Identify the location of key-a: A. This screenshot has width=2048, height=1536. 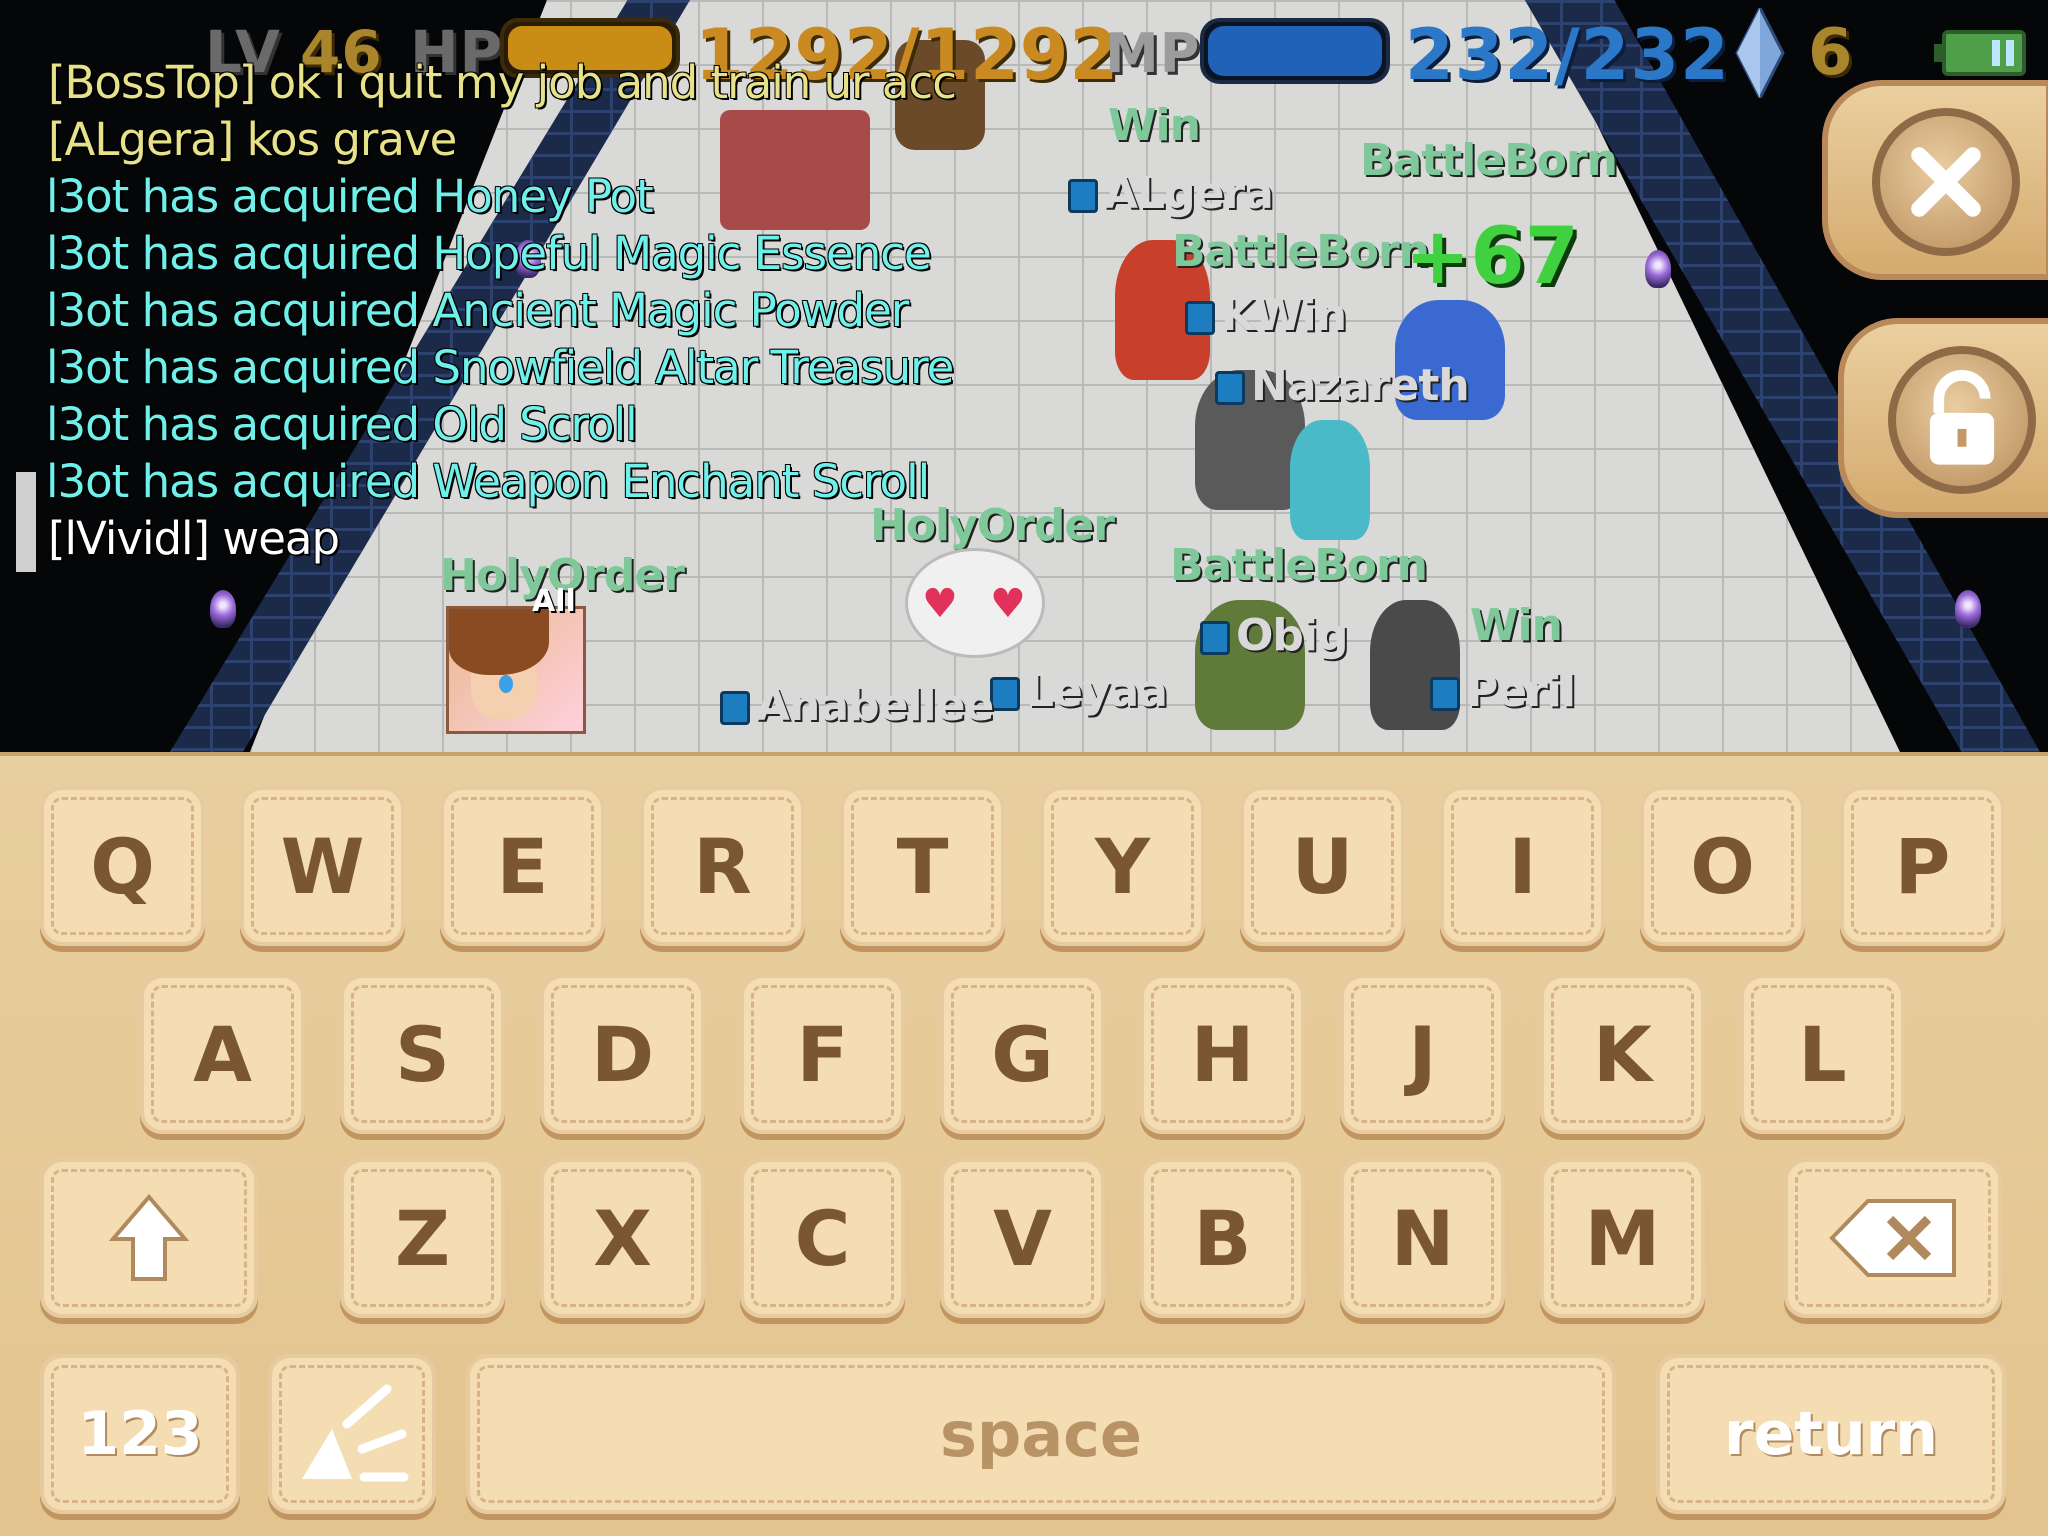
(222, 1054).